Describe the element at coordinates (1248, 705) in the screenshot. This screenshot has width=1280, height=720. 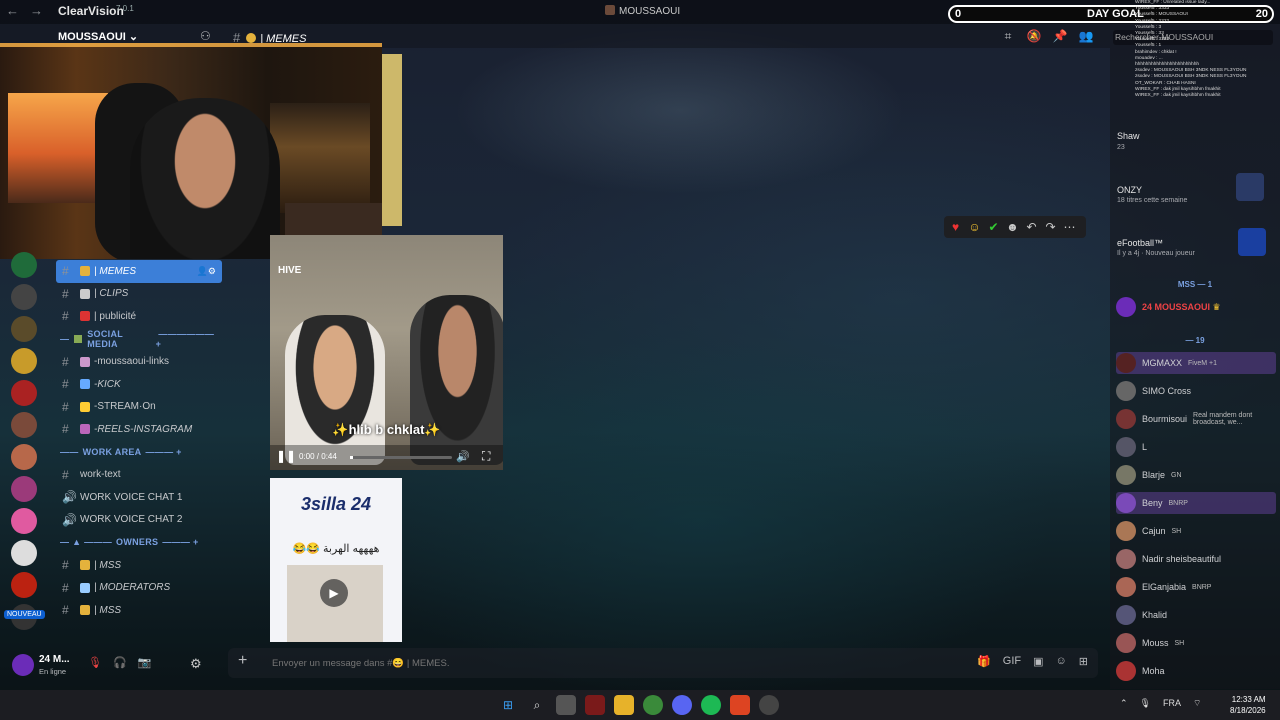
I see `clock: 12:33 AM 8/18/2026` at that location.